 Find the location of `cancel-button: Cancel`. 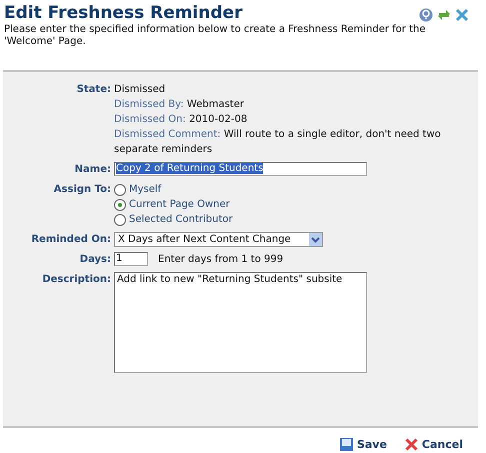

cancel-button: Cancel is located at coordinates (433, 444).